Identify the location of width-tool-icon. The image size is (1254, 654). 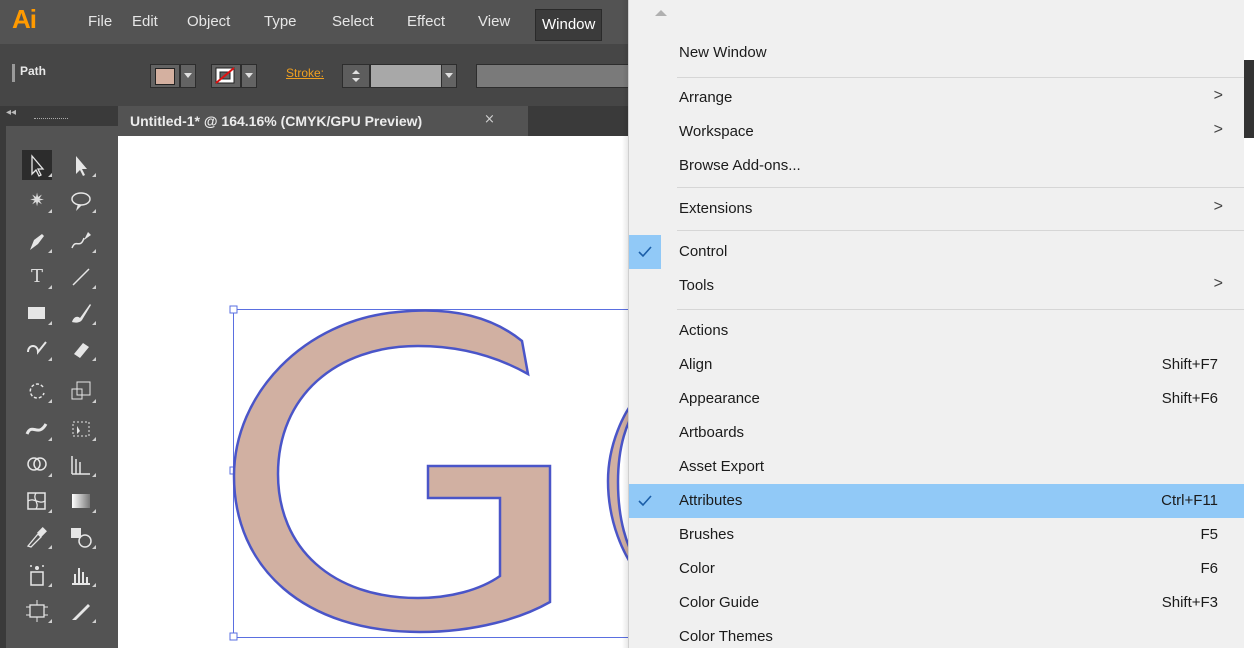
(37, 429).